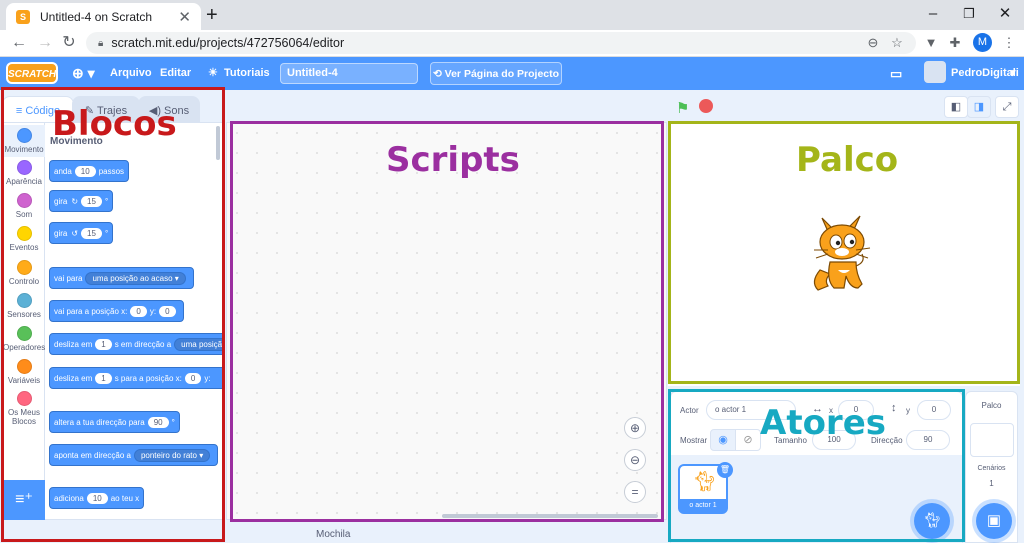  What do you see at coordinates (935, 72) in the screenshot?
I see `user-avatar` at bounding box center [935, 72].